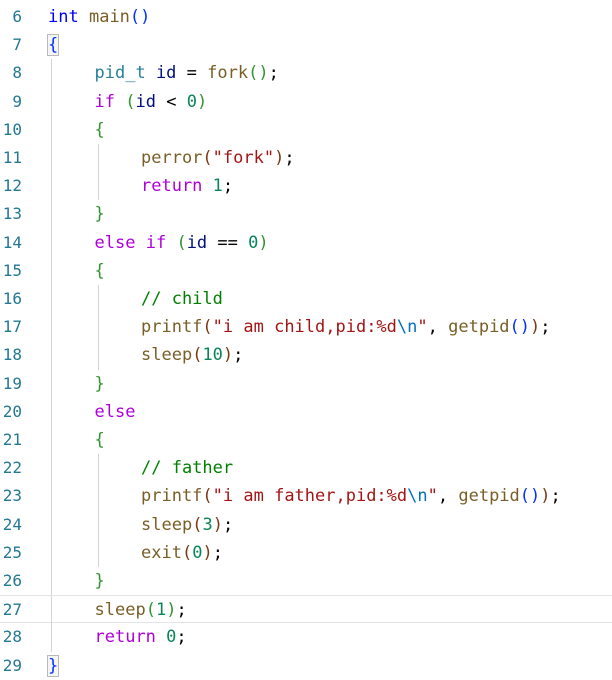  I want to click on code-text: if (id < 0), so click(151, 102).